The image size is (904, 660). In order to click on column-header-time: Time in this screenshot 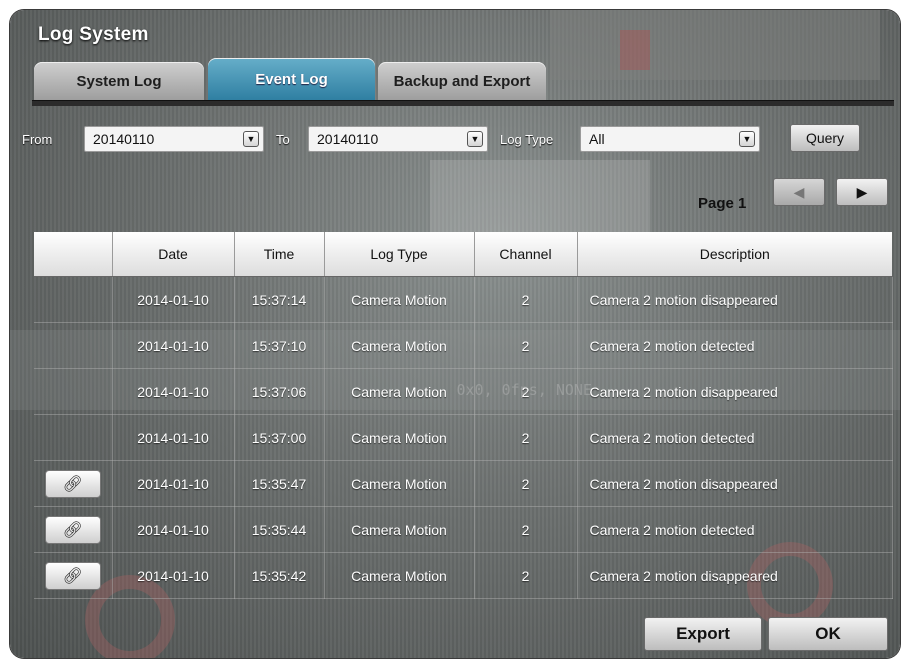, I will do `click(279, 254)`.